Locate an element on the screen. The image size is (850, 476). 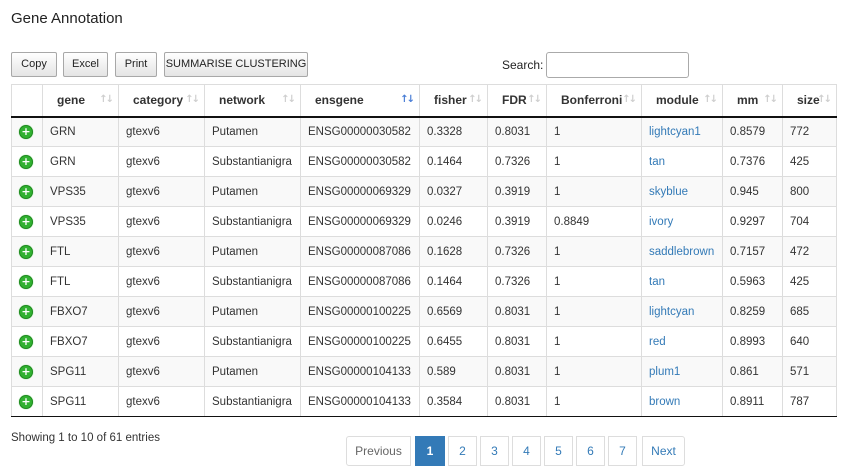
module-link: ivory is located at coordinates (661, 222).